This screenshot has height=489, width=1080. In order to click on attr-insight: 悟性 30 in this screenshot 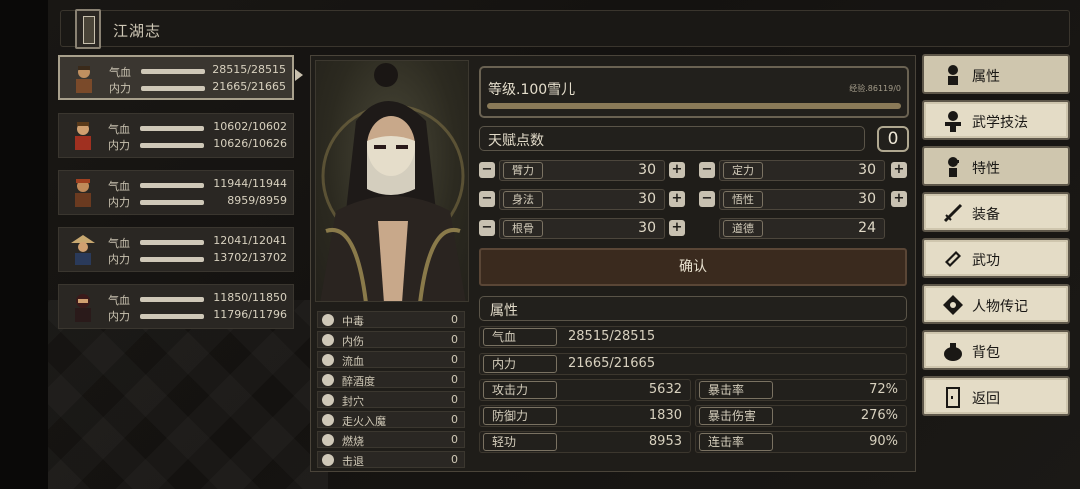, I will do `click(802, 199)`.